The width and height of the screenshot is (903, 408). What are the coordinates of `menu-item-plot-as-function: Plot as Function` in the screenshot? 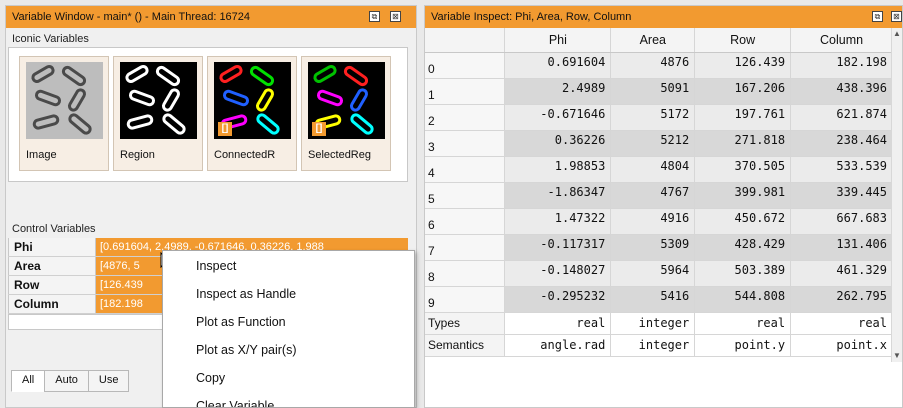 It's located at (288, 321).